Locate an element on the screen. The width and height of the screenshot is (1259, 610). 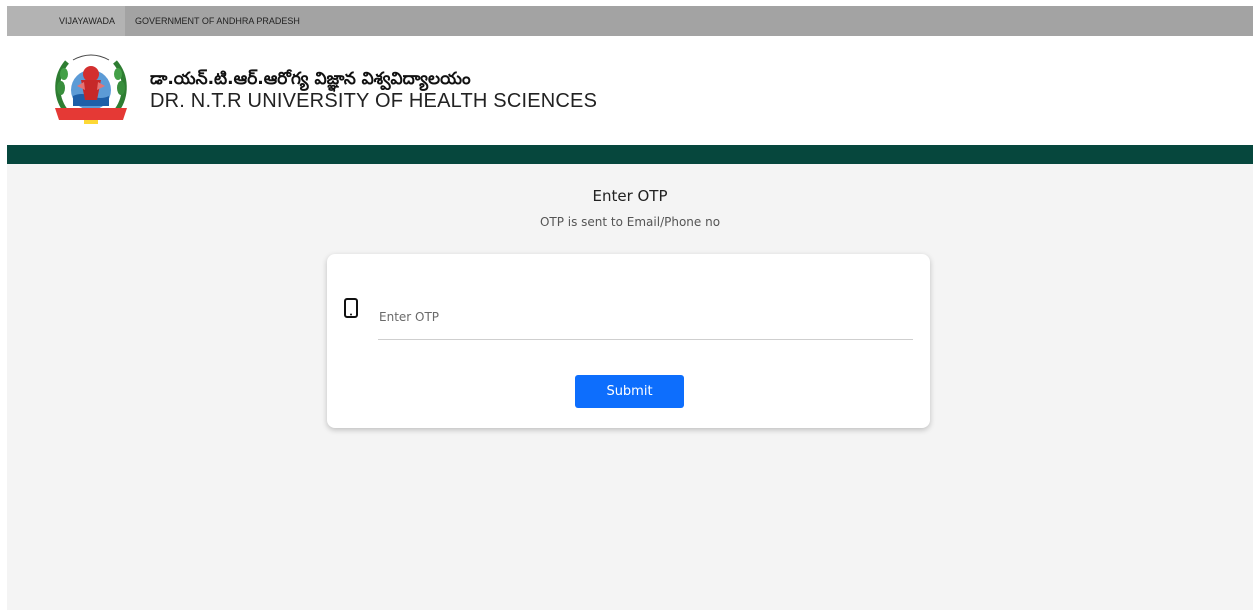
header-divider-bar is located at coordinates (630, 154).